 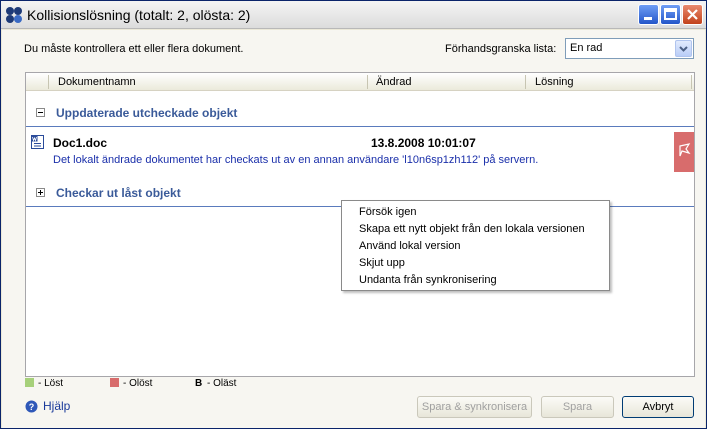 I want to click on maximize-icon, so click(x=670, y=14).